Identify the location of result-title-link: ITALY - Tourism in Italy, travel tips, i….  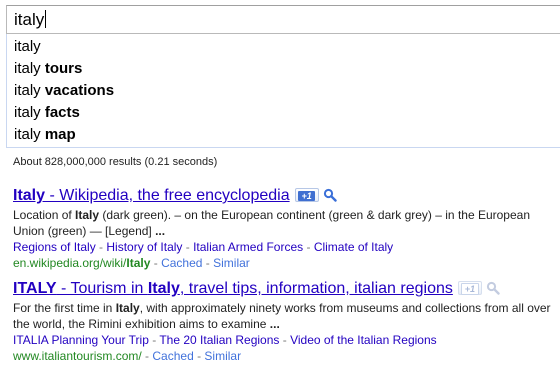
(233, 288).